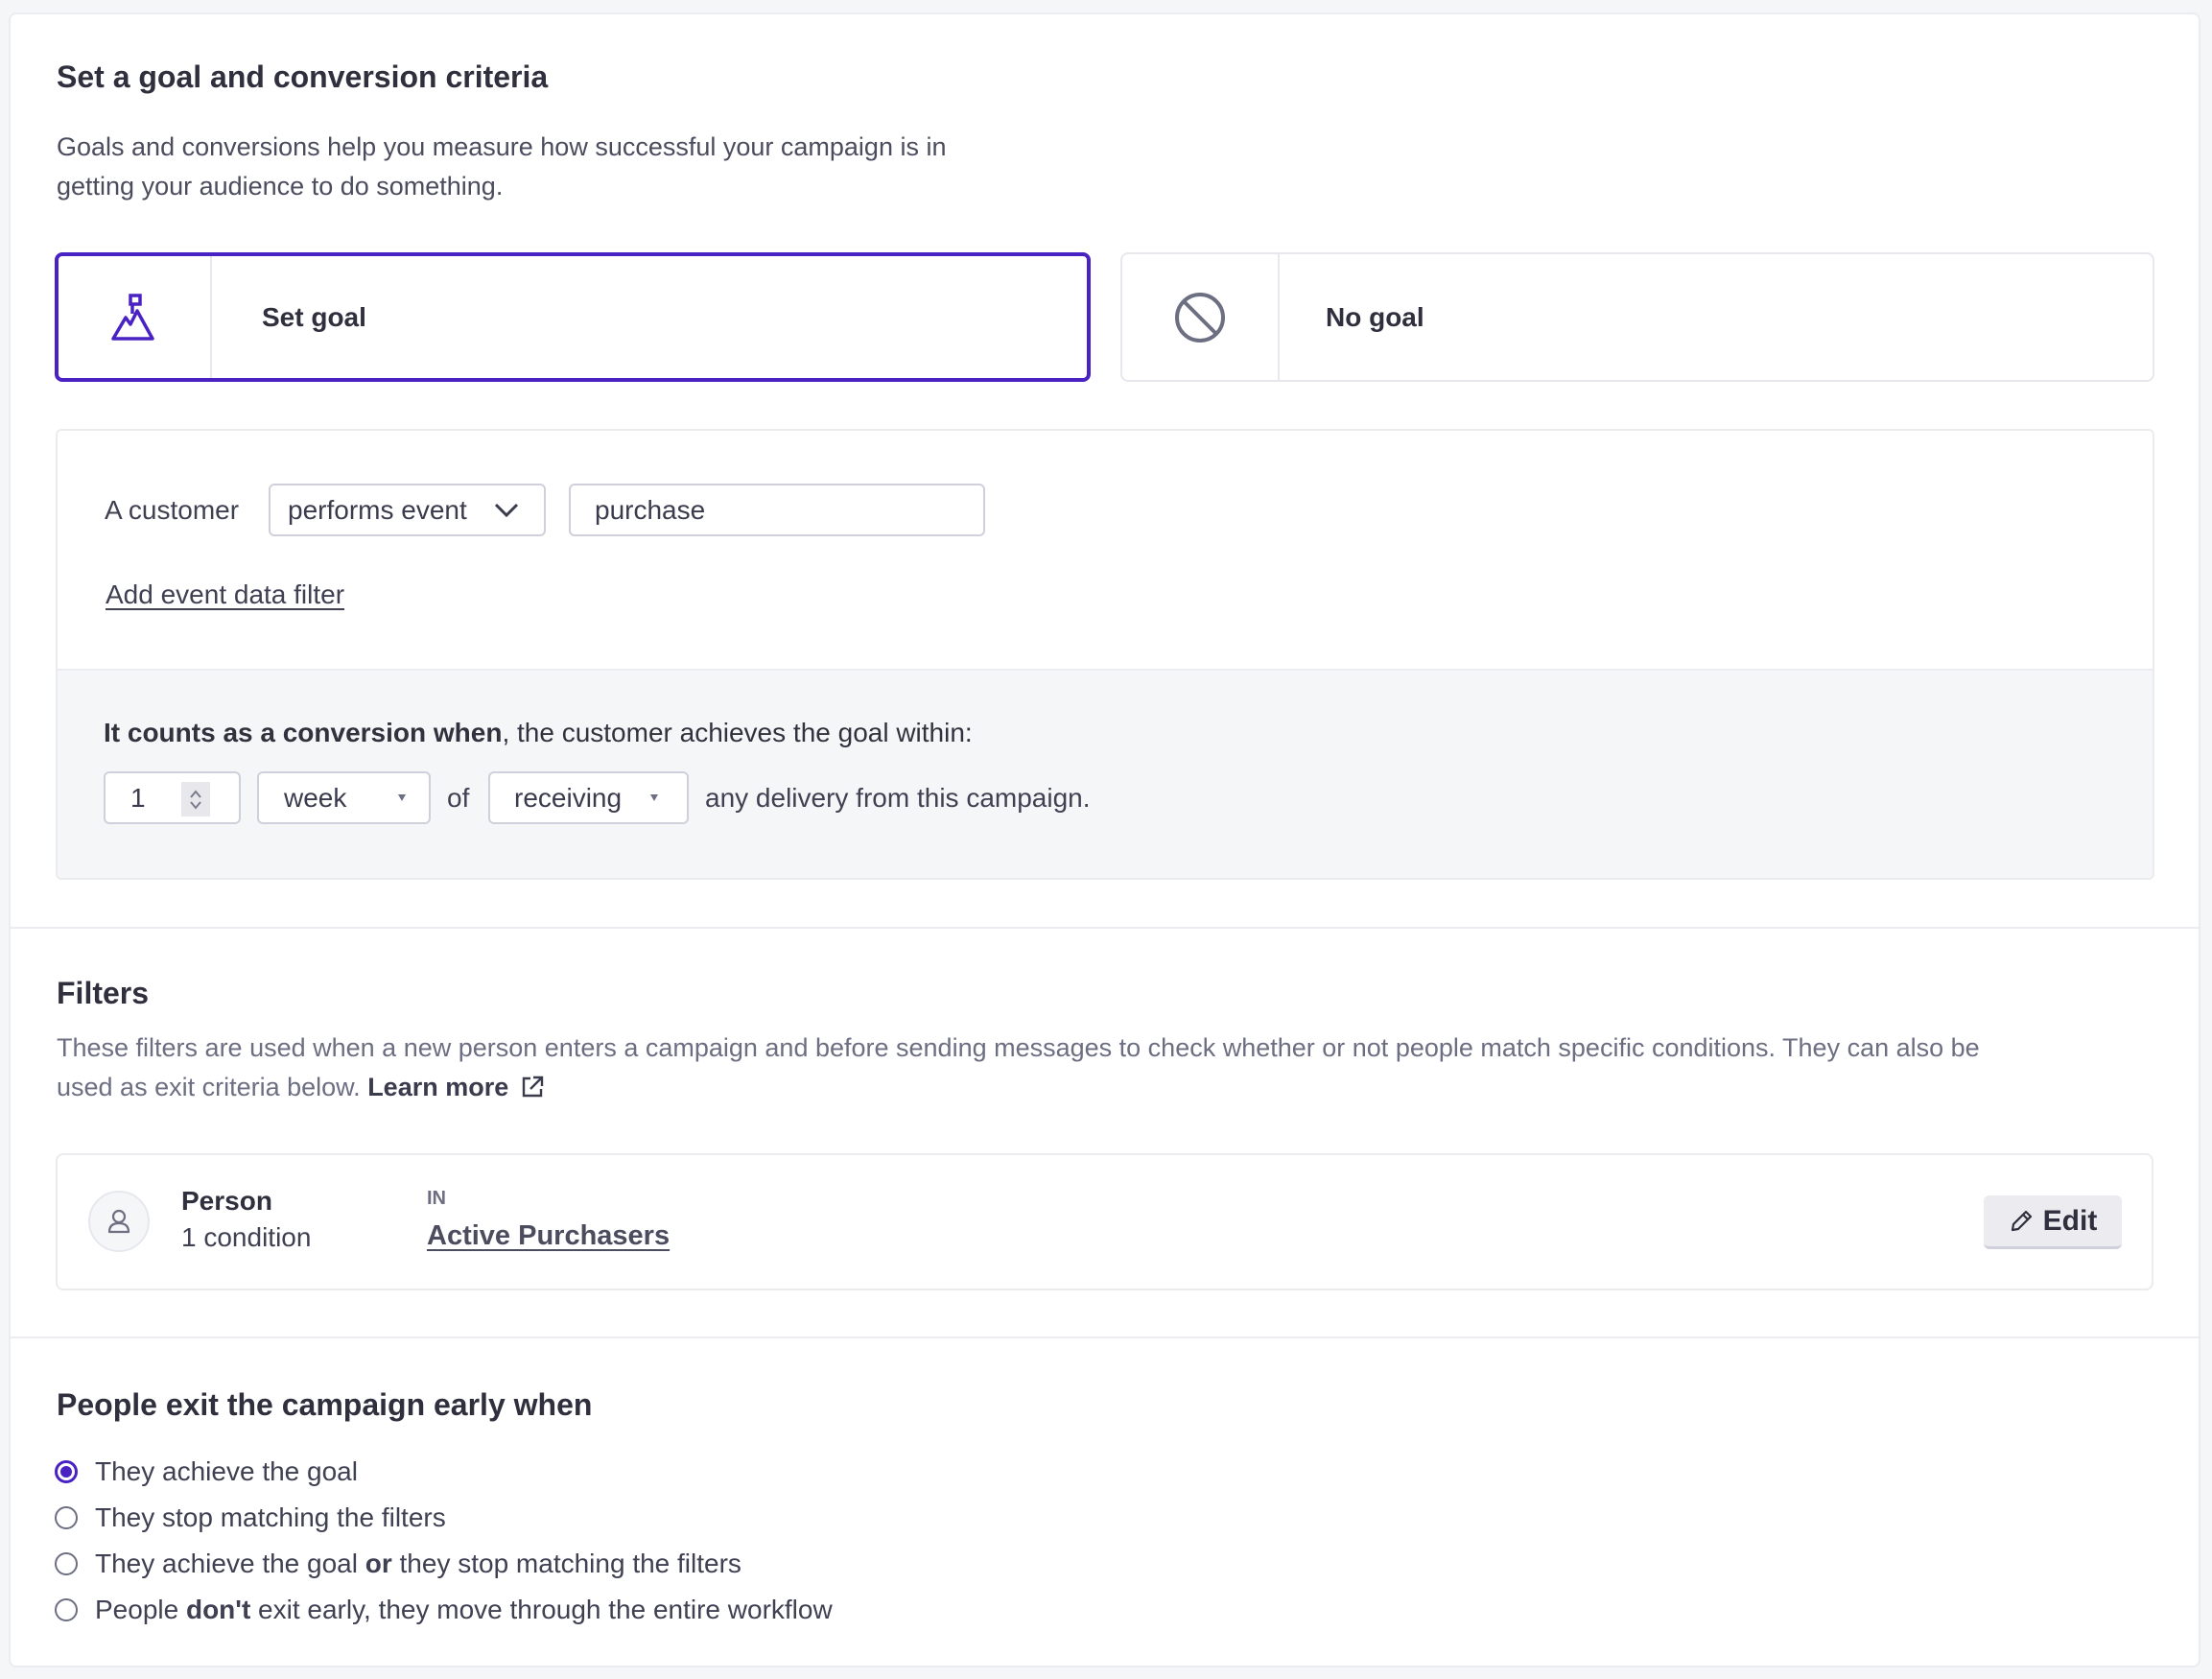 Image resolution: width=2212 pixels, height=1679 pixels. I want to click on of-text: of, so click(458, 798).